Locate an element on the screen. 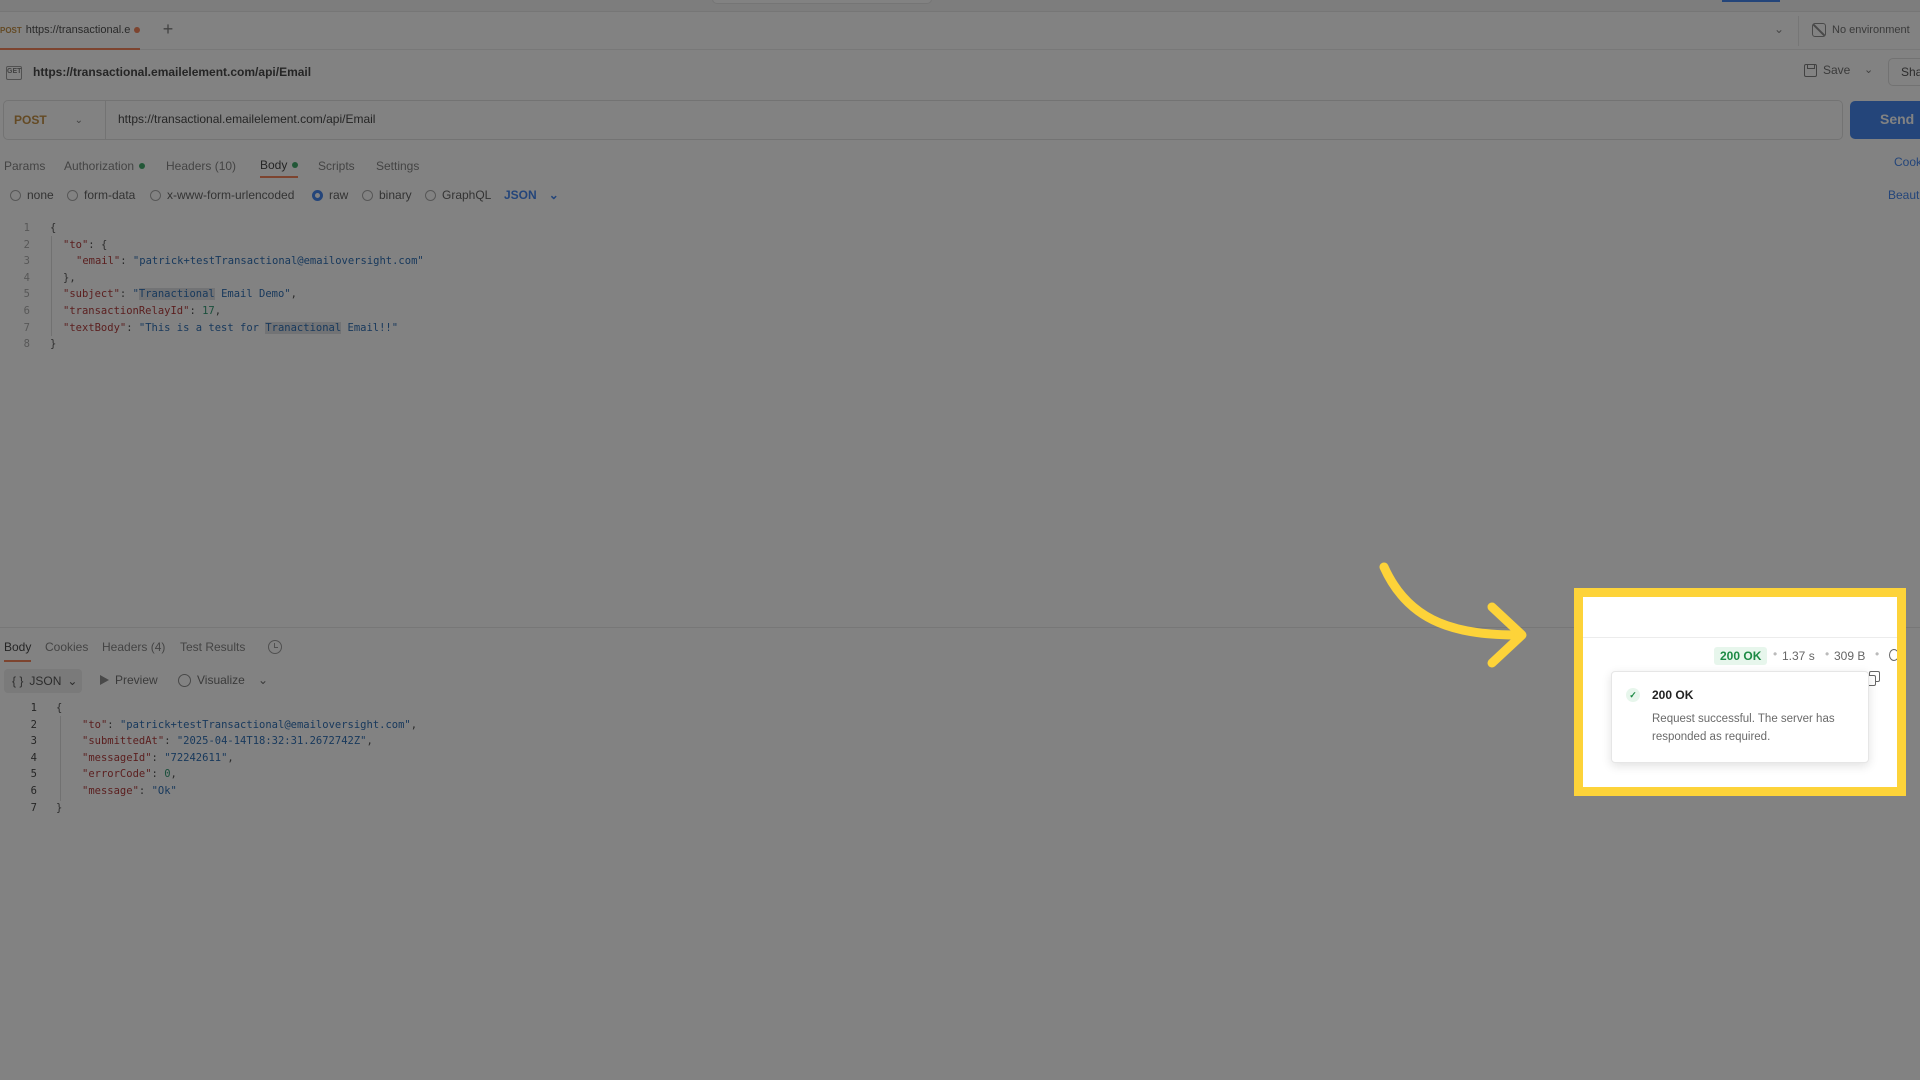 The height and width of the screenshot is (1080, 1920). method-label: POST is located at coordinates (30, 120).